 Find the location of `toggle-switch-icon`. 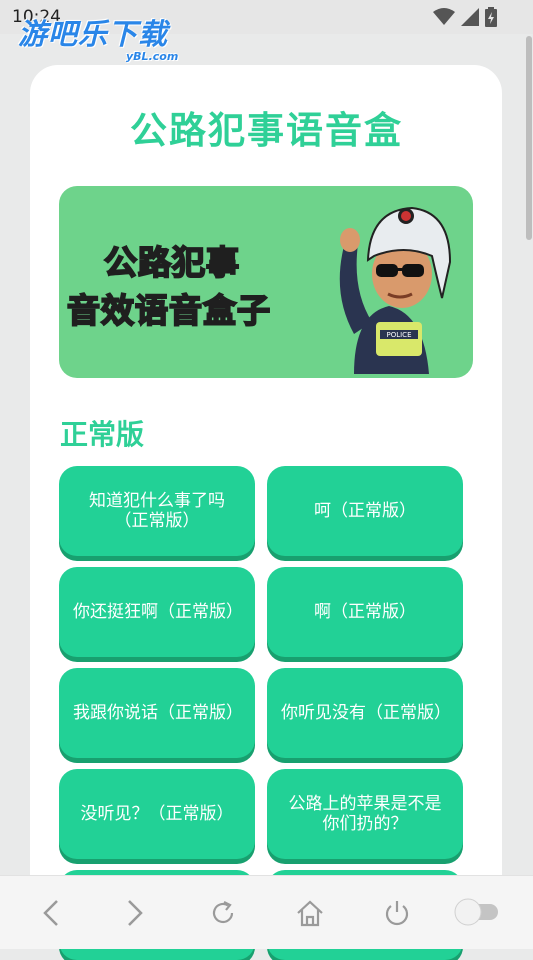

toggle-switch-icon is located at coordinates (476, 912).